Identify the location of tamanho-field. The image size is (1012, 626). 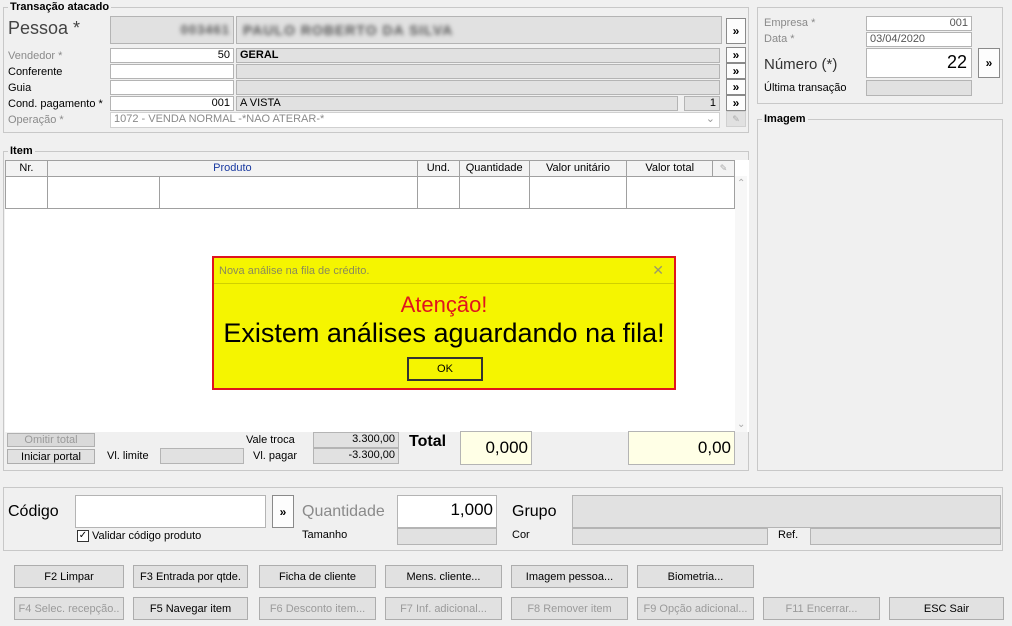
(447, 536).